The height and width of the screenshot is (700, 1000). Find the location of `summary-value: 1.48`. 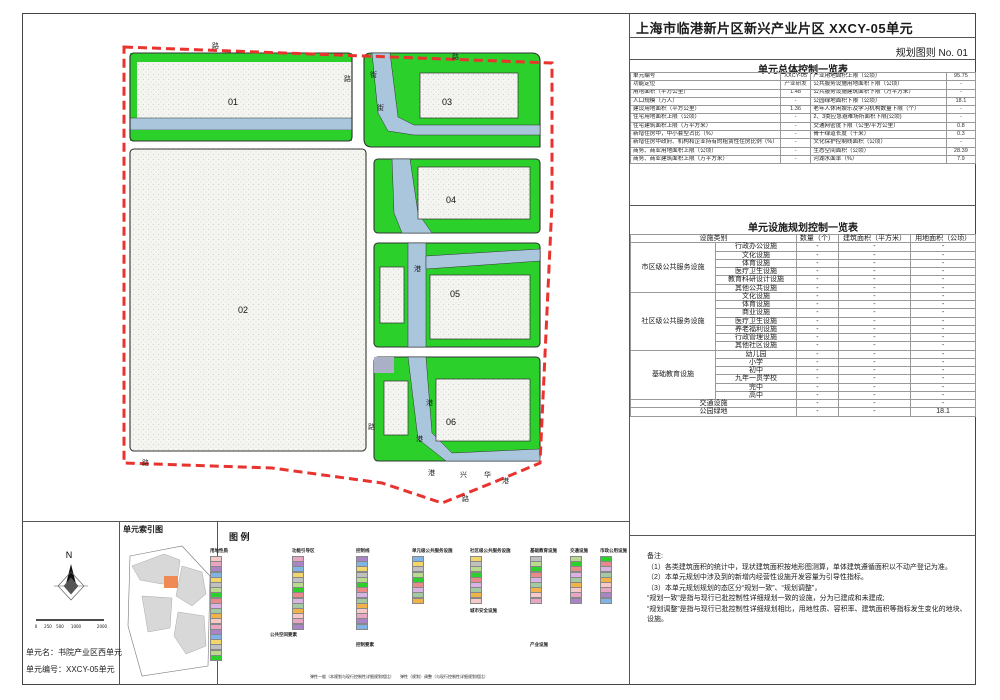

summary-value: 1.48 is located at coordinates (795, 93).